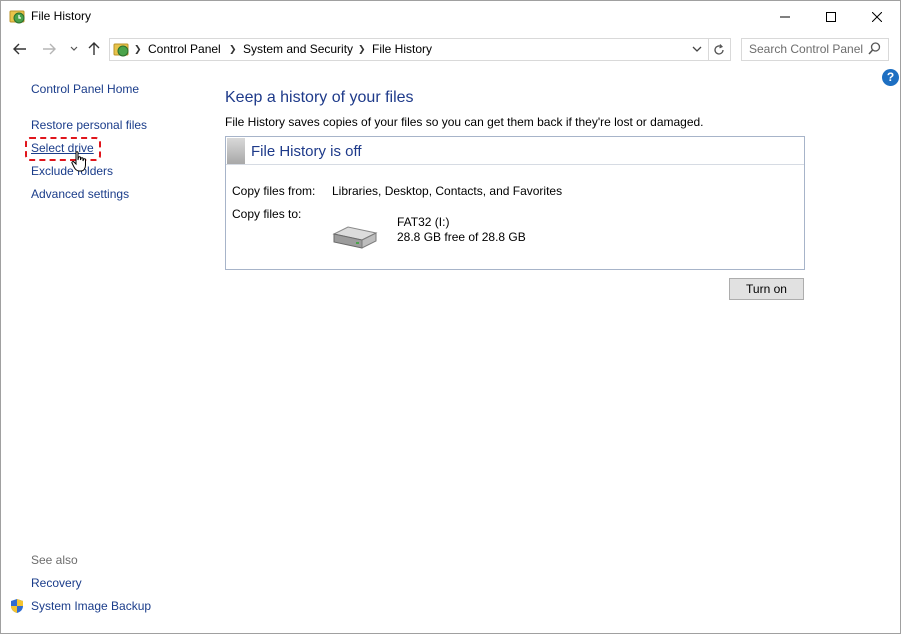  Describe the element at coordinates (402, 49) in the screenshot. I see `breadcrumb-file-history: File History` at that location.